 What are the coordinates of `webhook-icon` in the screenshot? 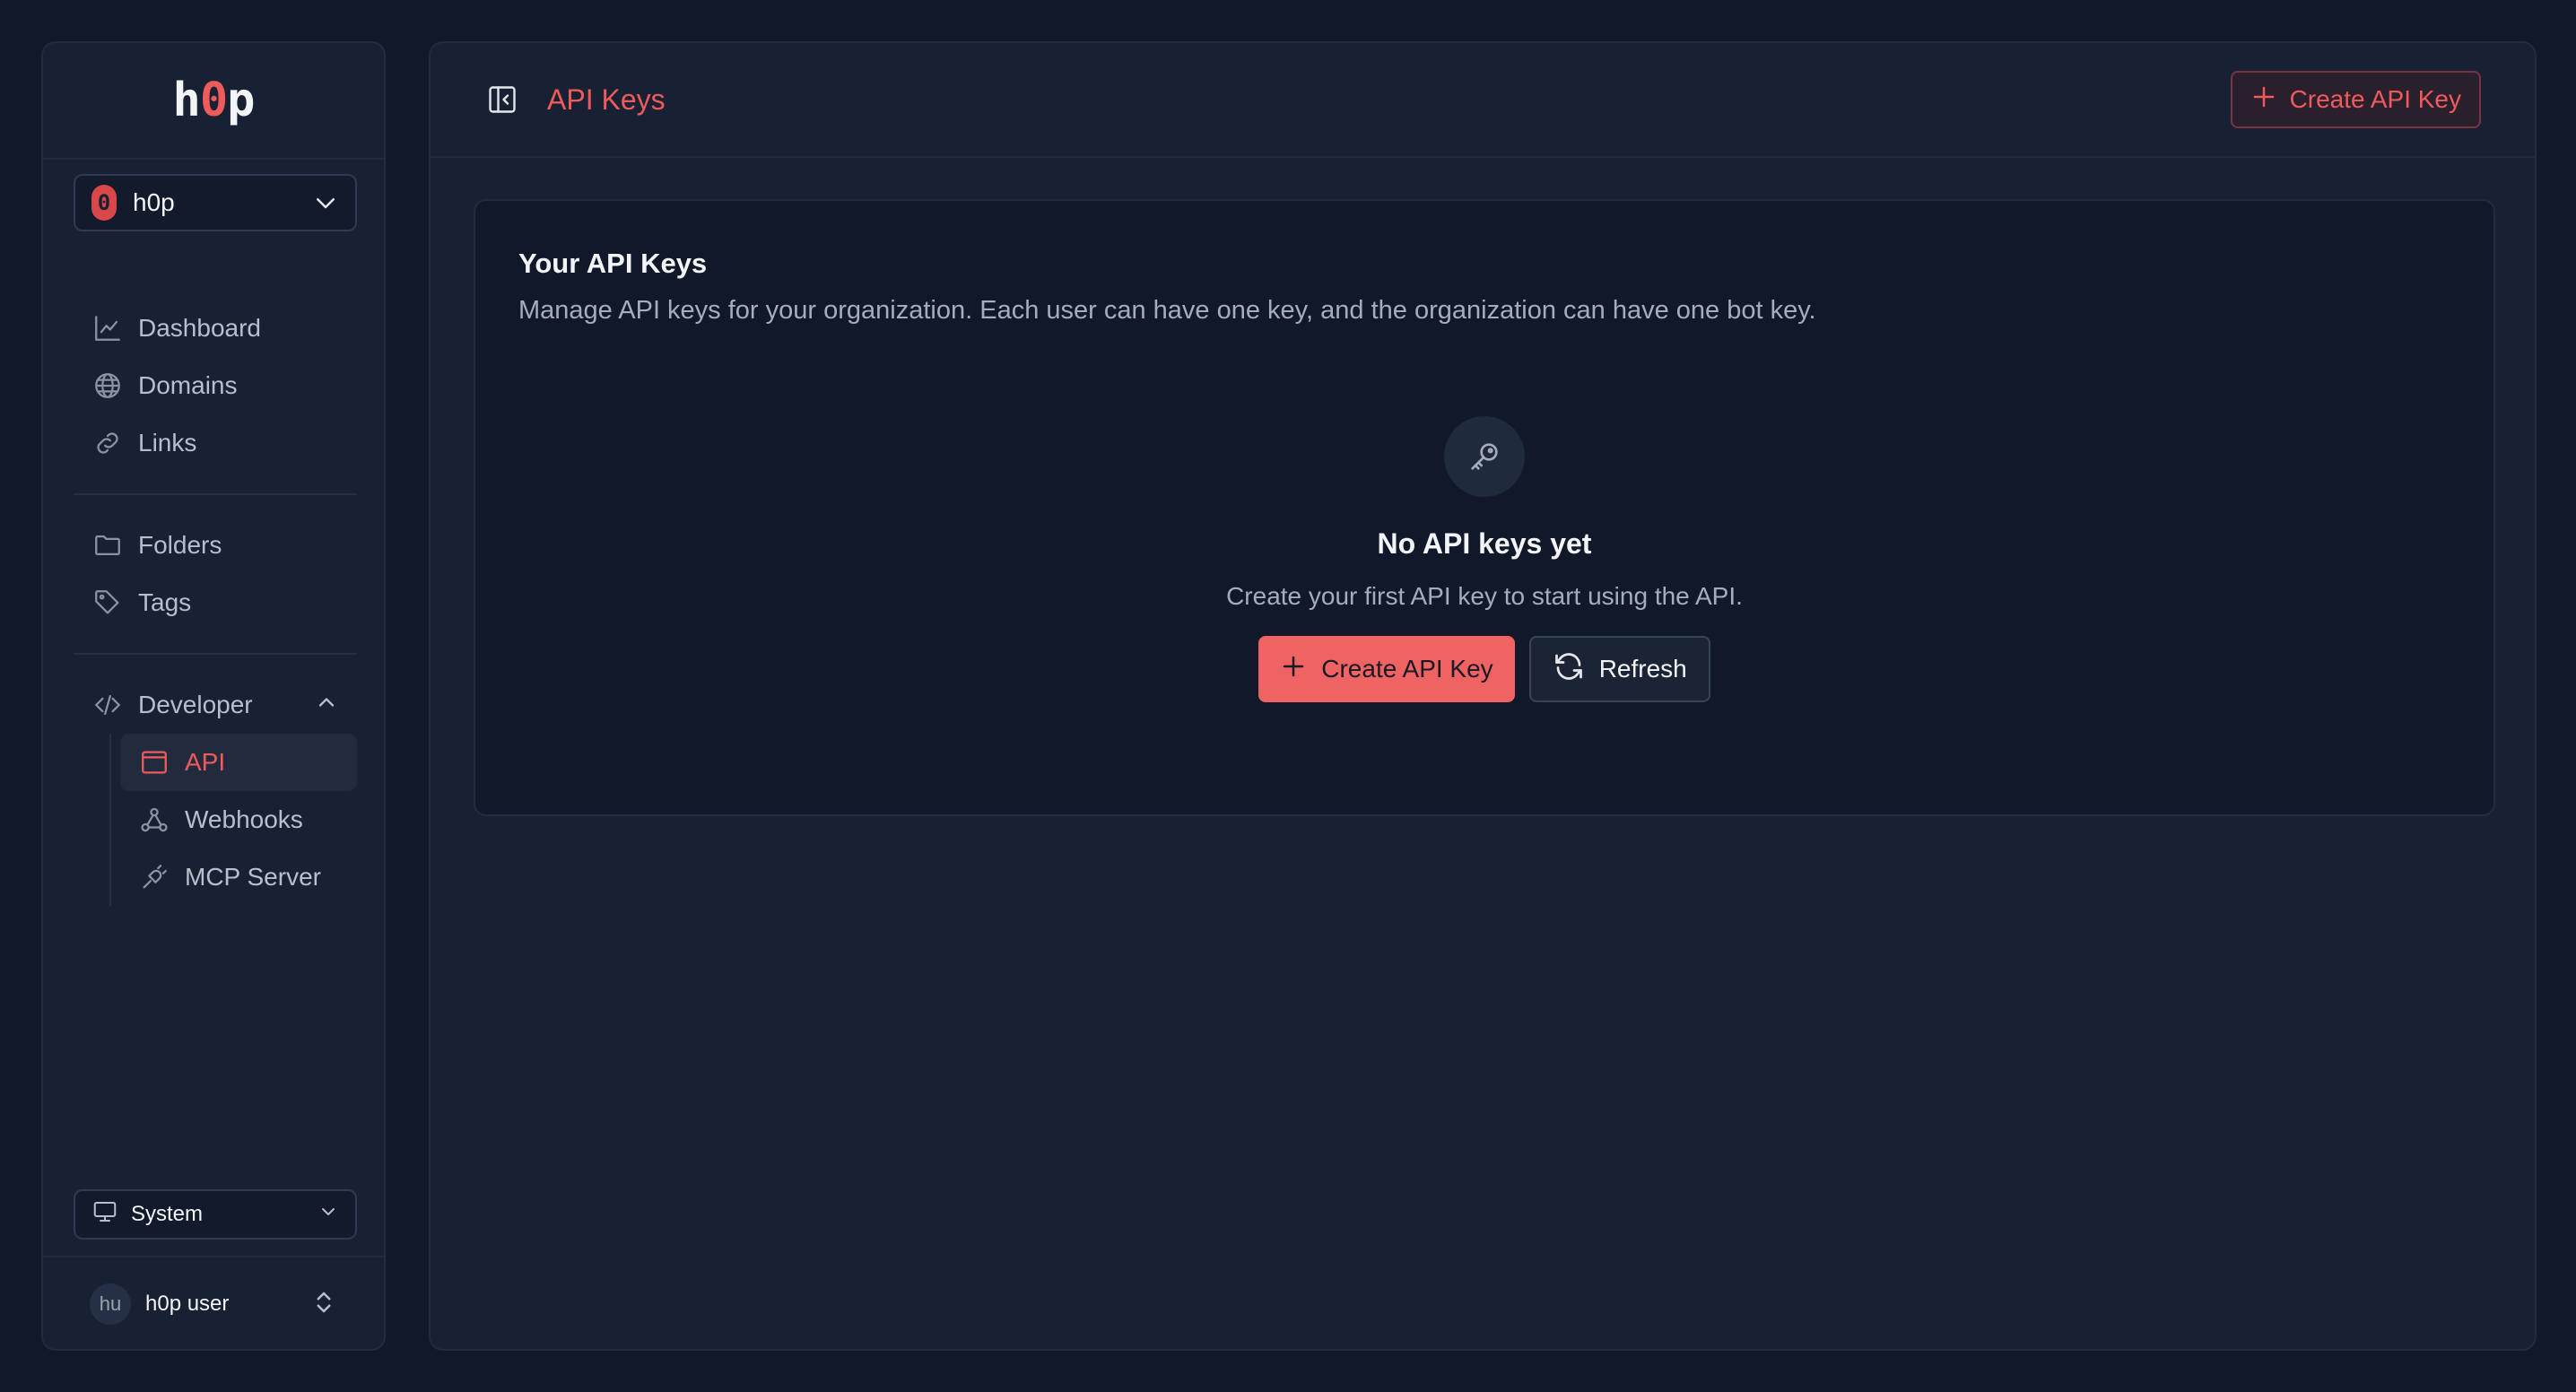 It's located at (154, 820).